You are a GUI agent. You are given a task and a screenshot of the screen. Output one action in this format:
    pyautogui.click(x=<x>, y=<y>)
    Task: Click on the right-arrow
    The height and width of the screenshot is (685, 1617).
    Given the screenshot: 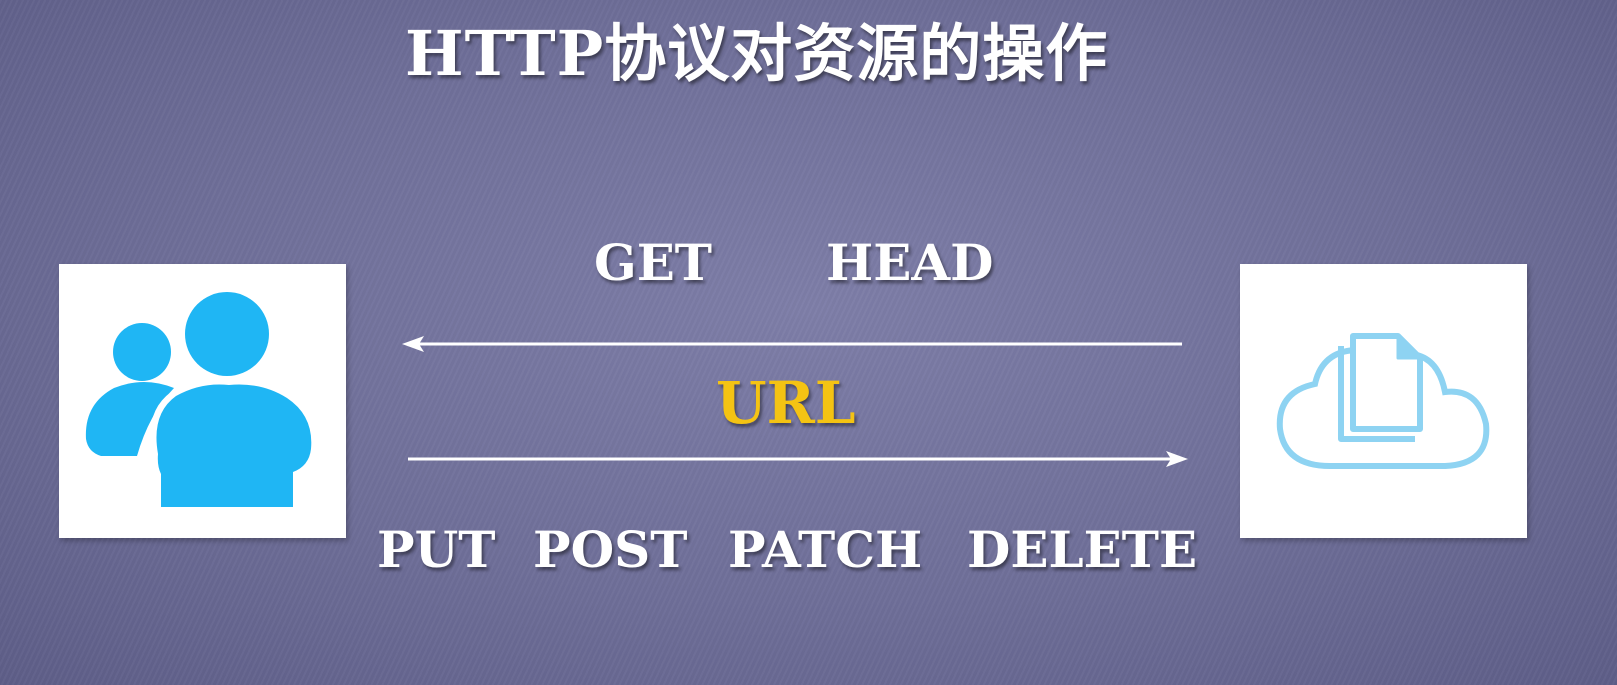 What is the action you would take?
    pyautogui.click(x=798, y=459)
    